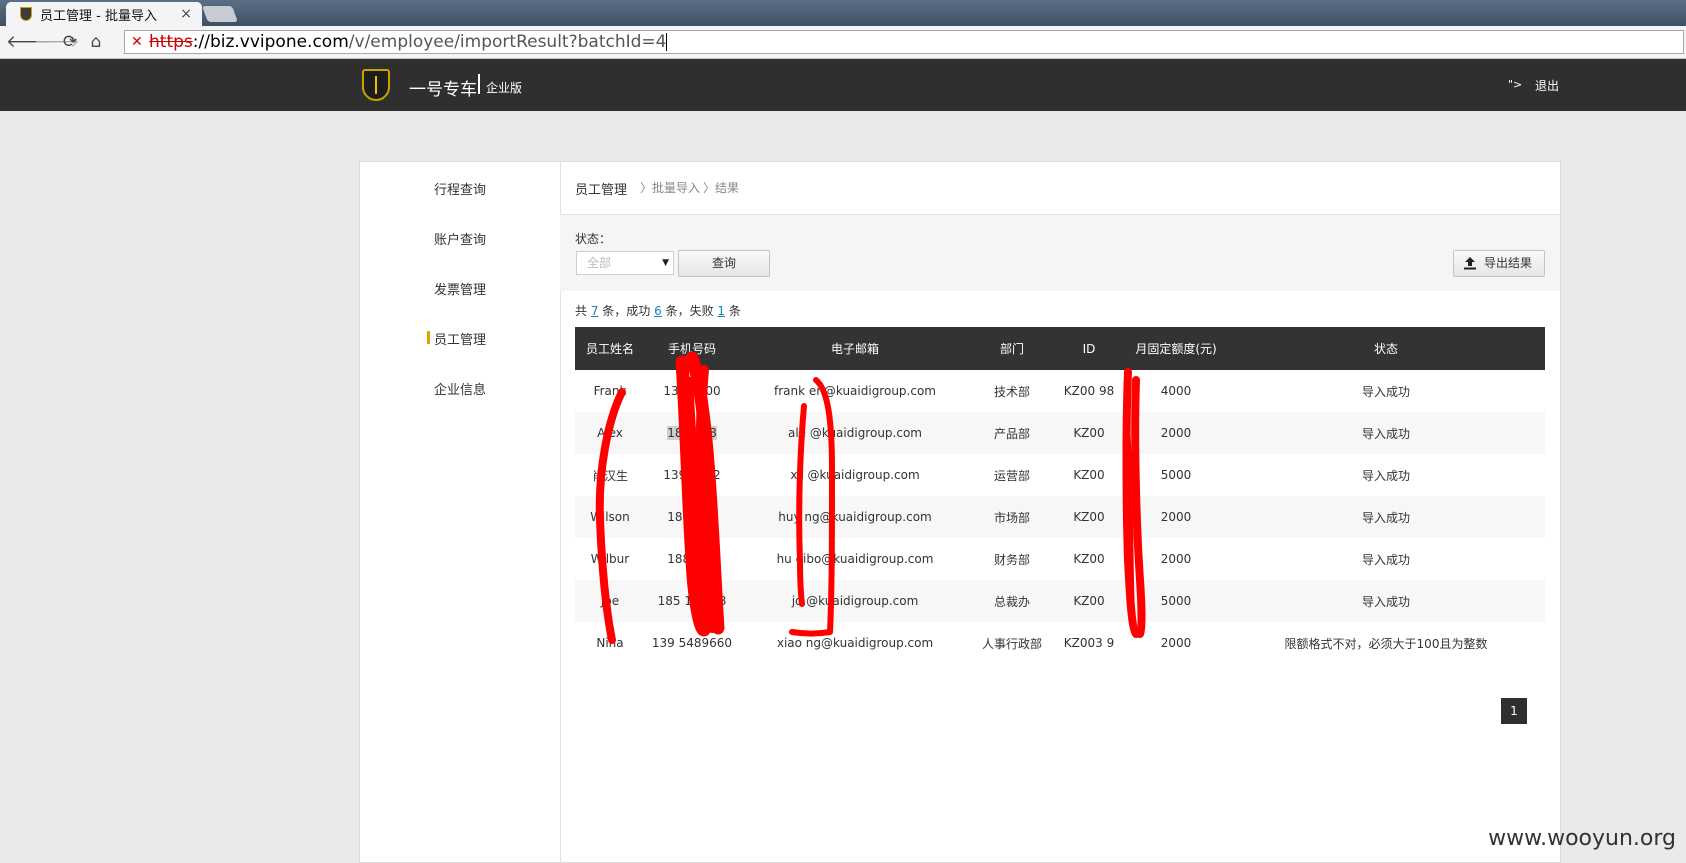 The width and height of the screenshot is (1686, 863). Describe the element at coordinates (1060, 253) in the screenshot. I see `filter-bar: 状态： 全部 ▼ 查询 导出结果` at that location.